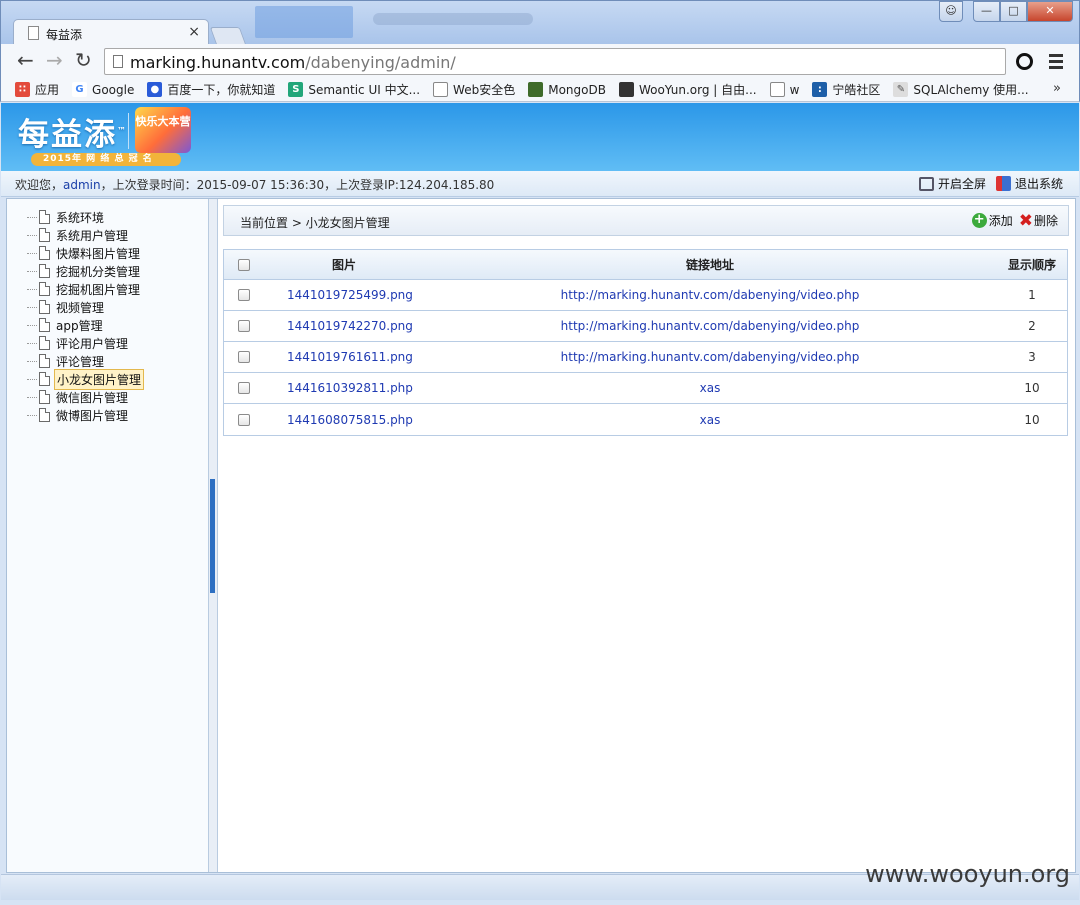  What do you see at coordinates (85, 343) in the screenshot?
I see `sidebar-item-comment-users: 评论用户管理` at bounding box center [85, 343].